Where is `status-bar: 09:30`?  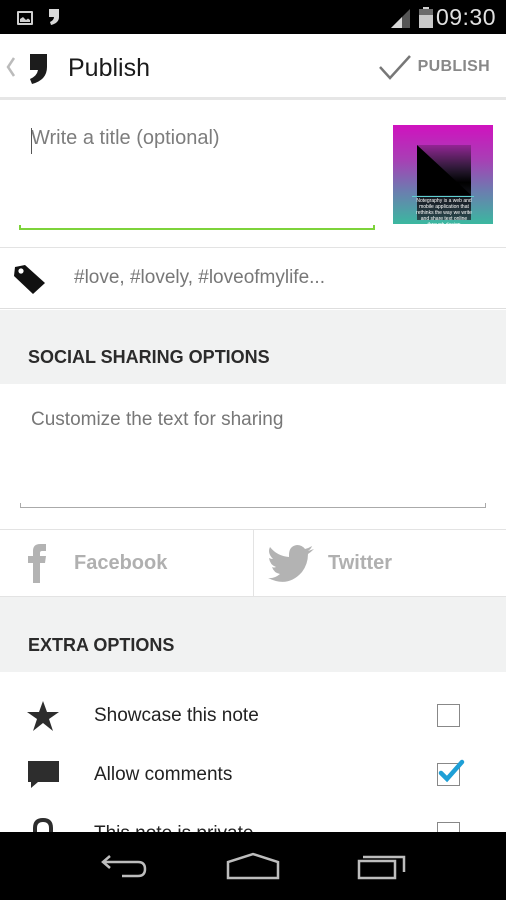 status-bar: 09:30 is located at coordinates (253, 17).